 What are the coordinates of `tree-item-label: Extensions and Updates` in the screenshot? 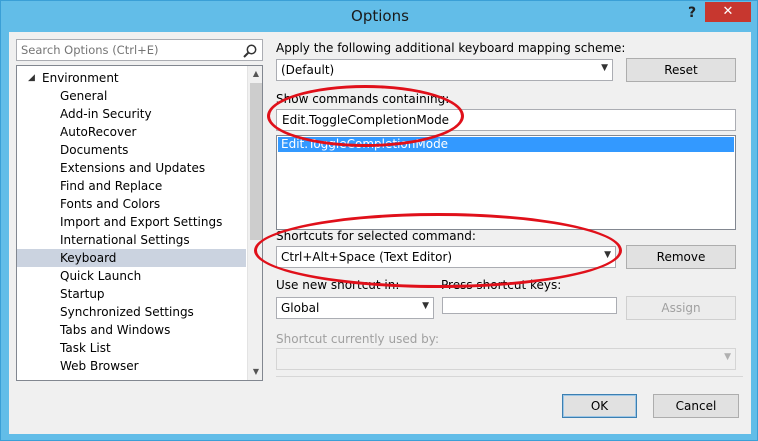 It's located at (133, 168).